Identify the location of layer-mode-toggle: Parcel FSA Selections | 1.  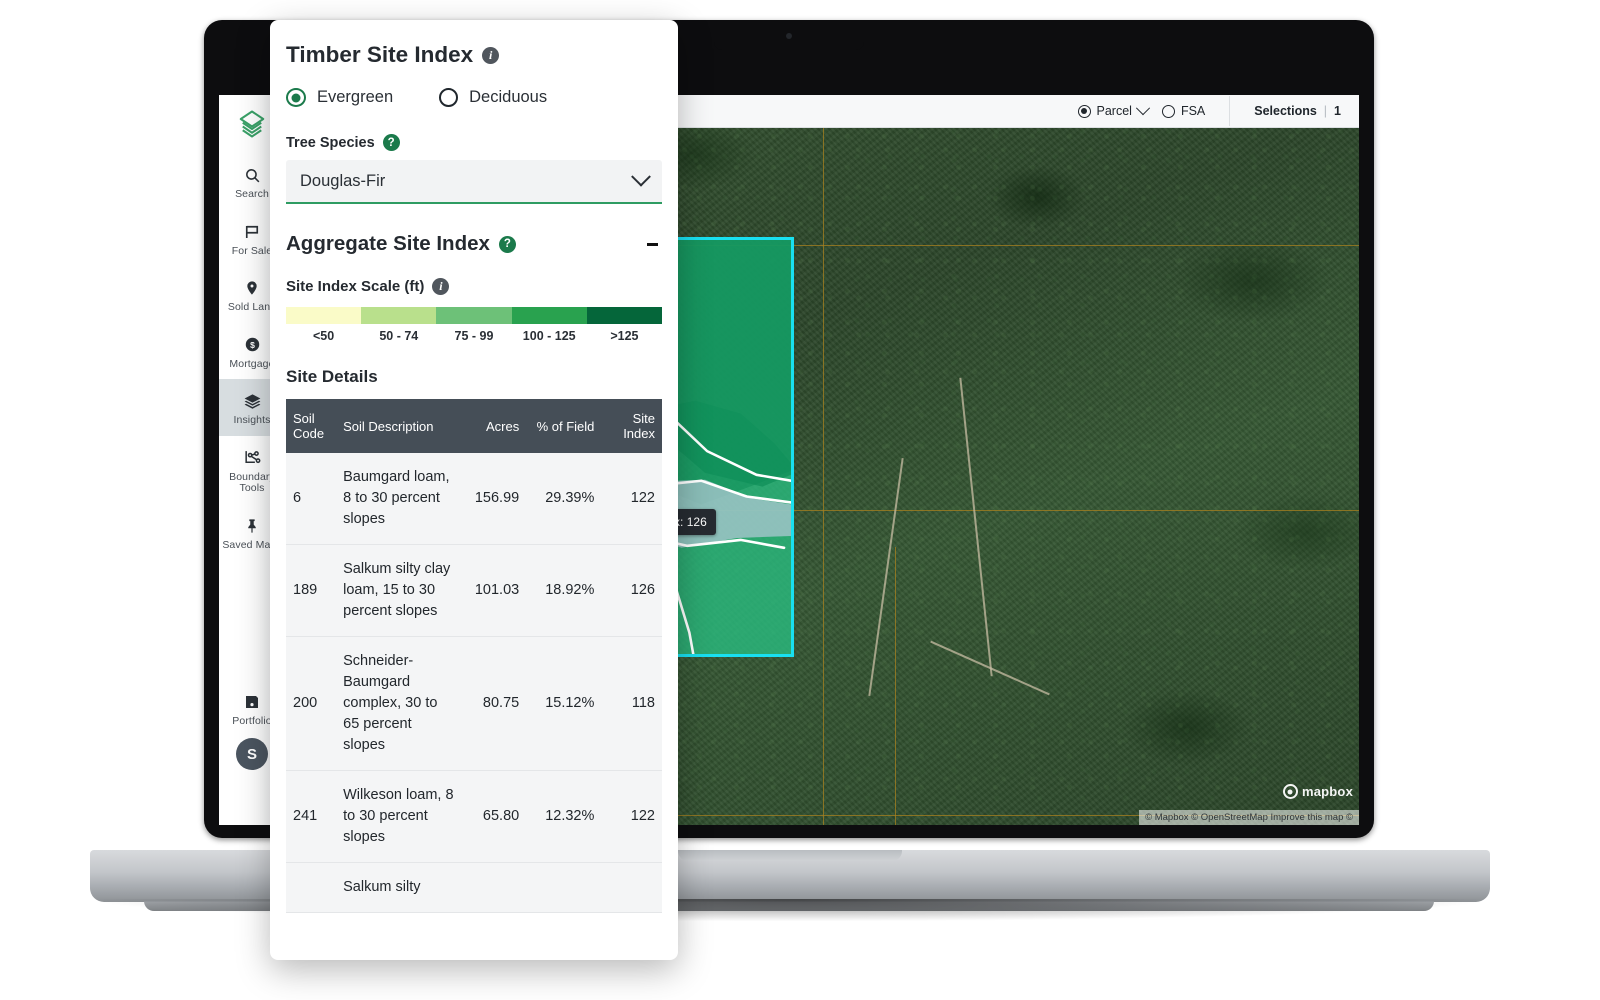
(1218, 111).